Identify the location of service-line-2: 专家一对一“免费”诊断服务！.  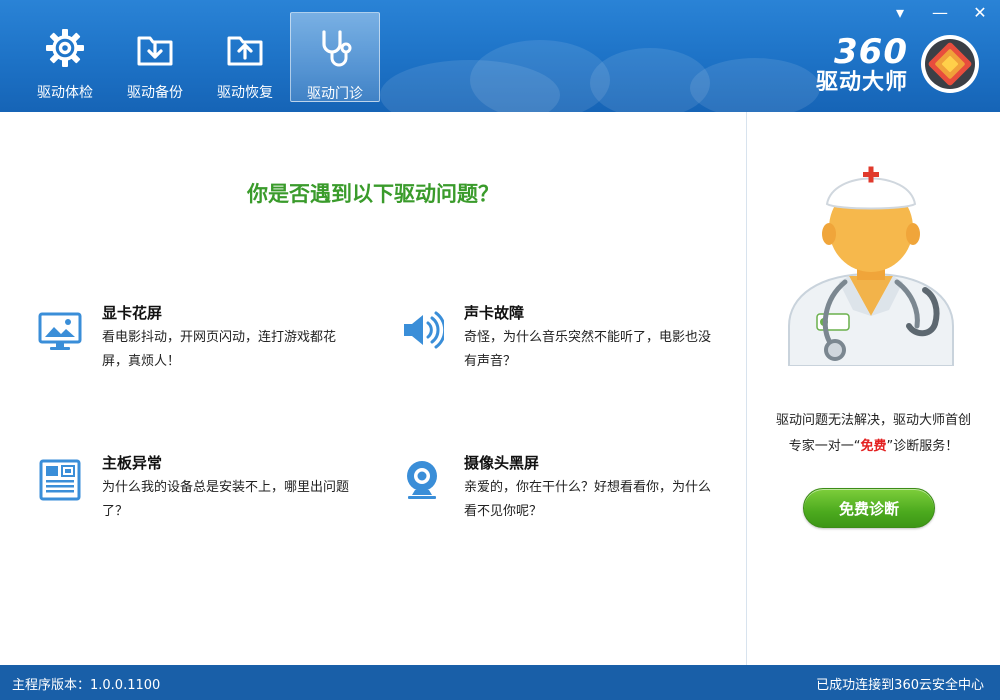
(873, 446).